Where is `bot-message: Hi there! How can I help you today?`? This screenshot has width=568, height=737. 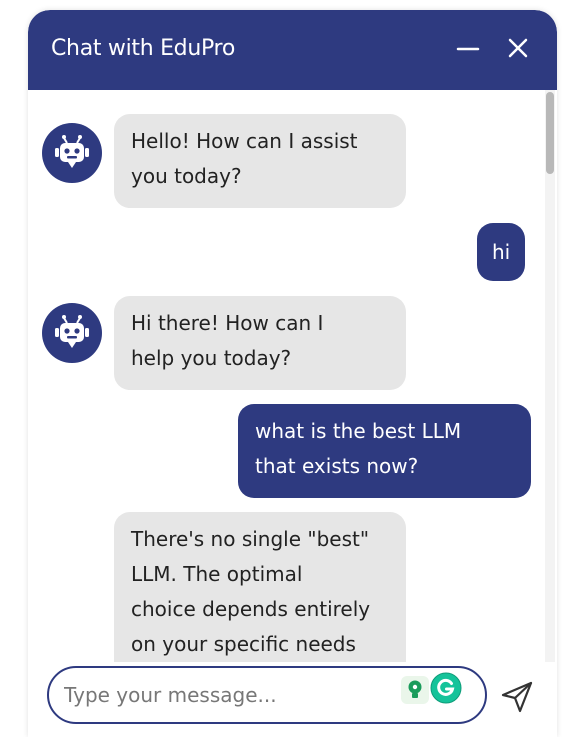
bot-message: Hi there! How can I help you today? is located at coordinates (260, 343).